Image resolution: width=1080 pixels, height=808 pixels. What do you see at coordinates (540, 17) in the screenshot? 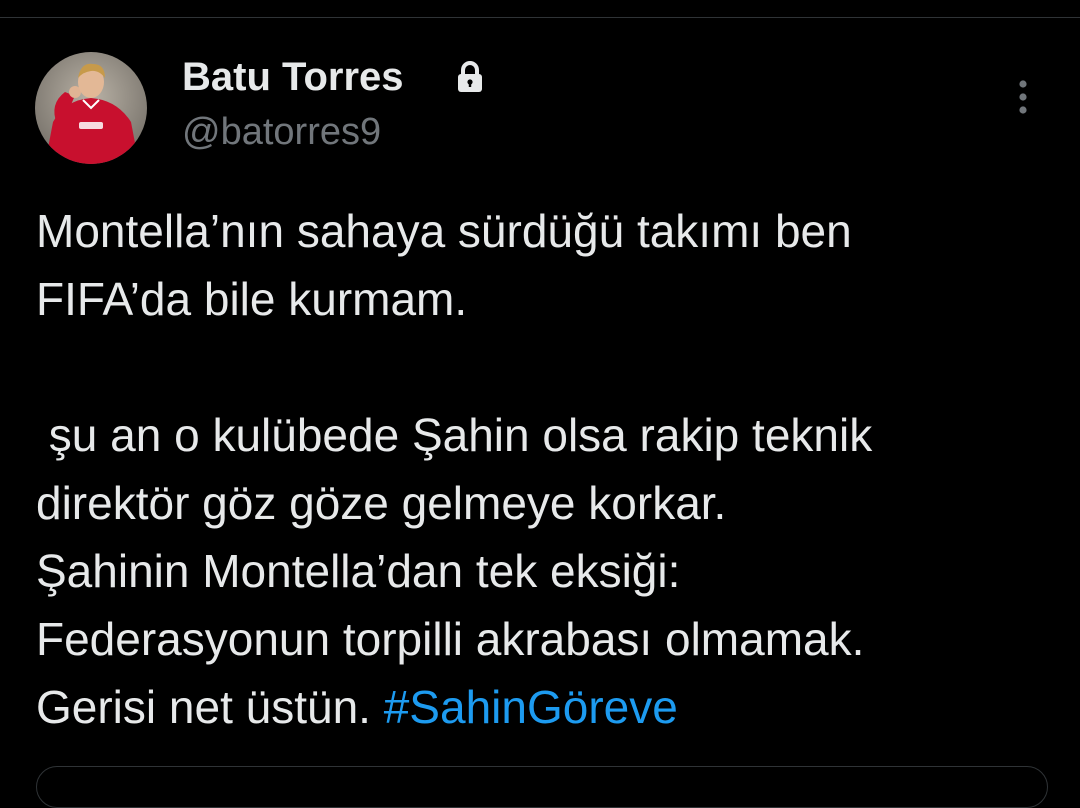
I see `top-divider` at bounding box center [540, 17].